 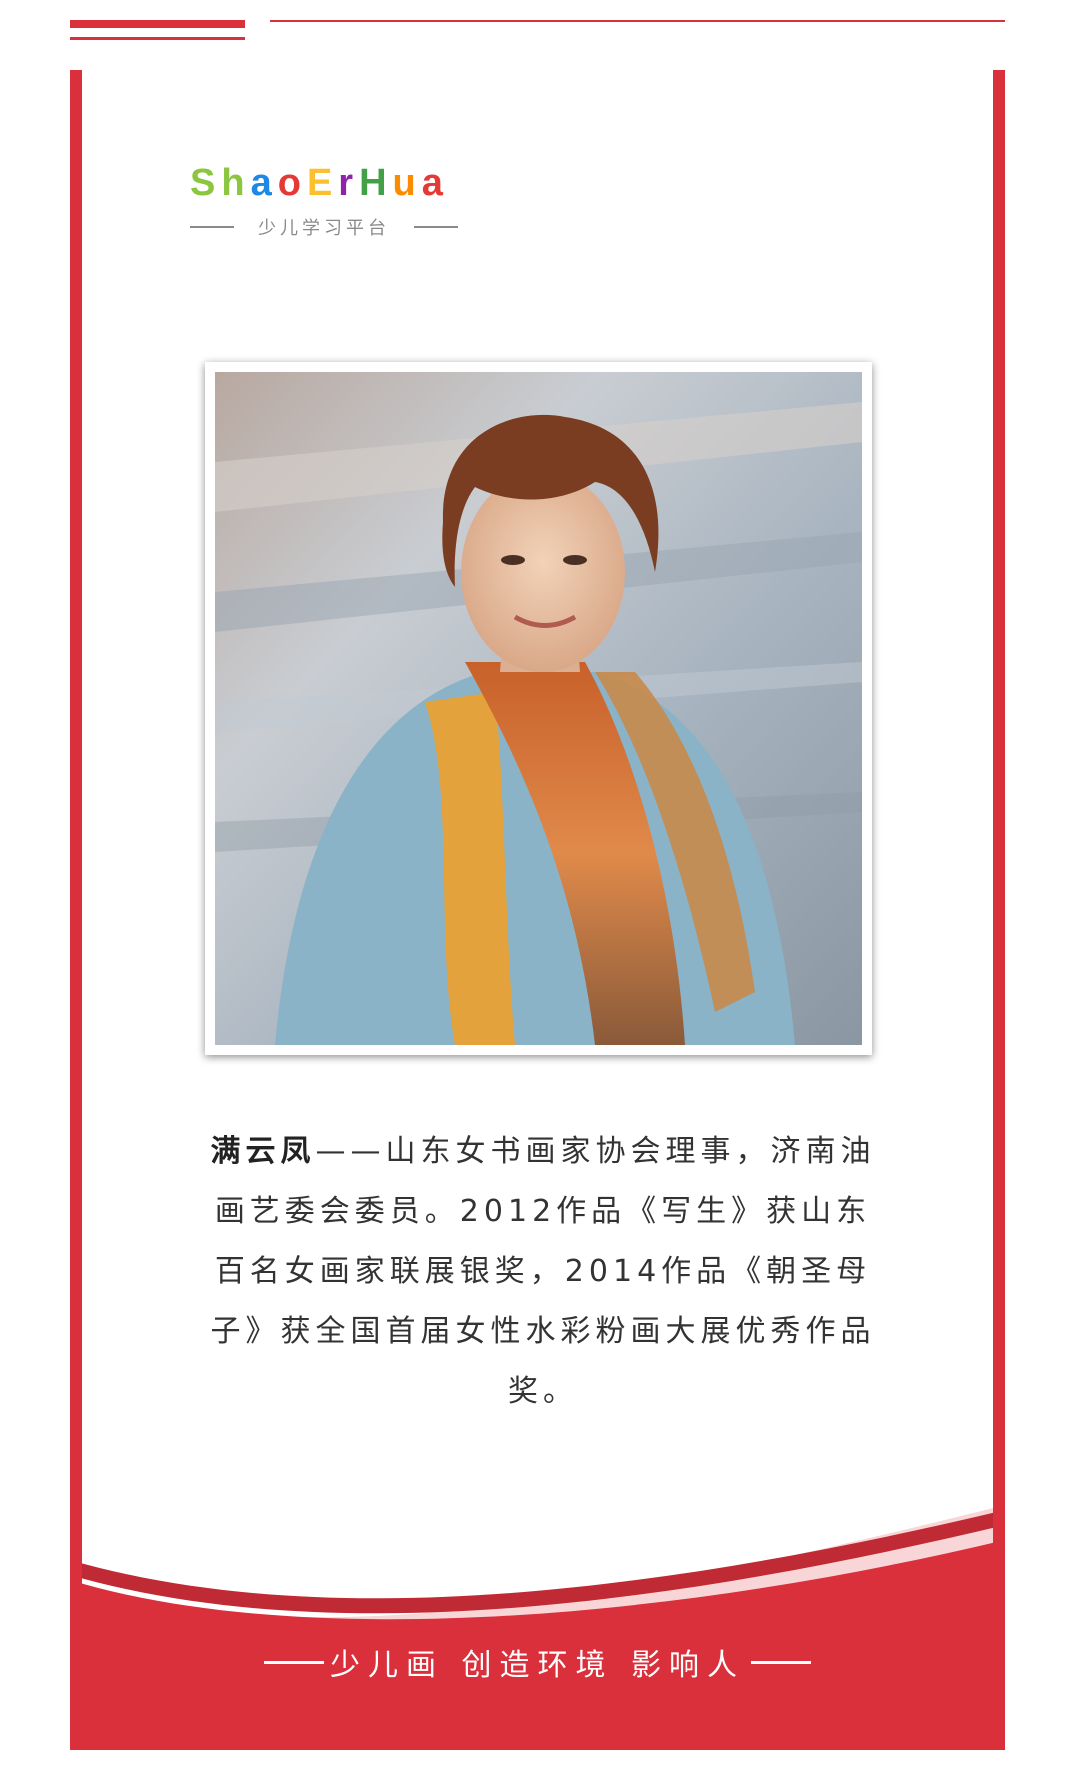 I want to click on logo-letter-3: o, so click(x=292, y=183).